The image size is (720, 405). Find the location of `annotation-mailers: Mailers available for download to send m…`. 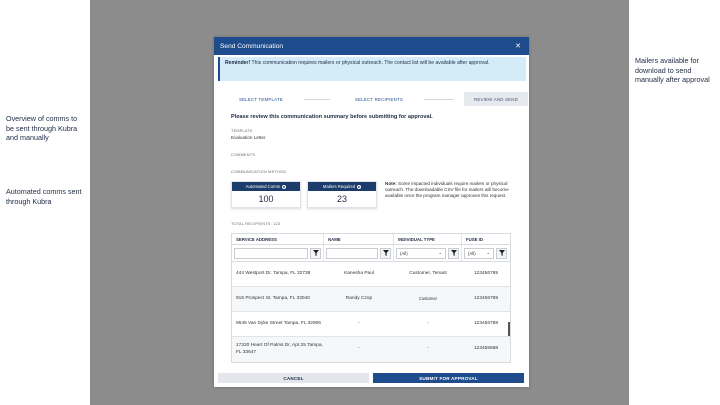

annotation-mailers: Mailers available for download to send m… is located at coordinates (672, 70).